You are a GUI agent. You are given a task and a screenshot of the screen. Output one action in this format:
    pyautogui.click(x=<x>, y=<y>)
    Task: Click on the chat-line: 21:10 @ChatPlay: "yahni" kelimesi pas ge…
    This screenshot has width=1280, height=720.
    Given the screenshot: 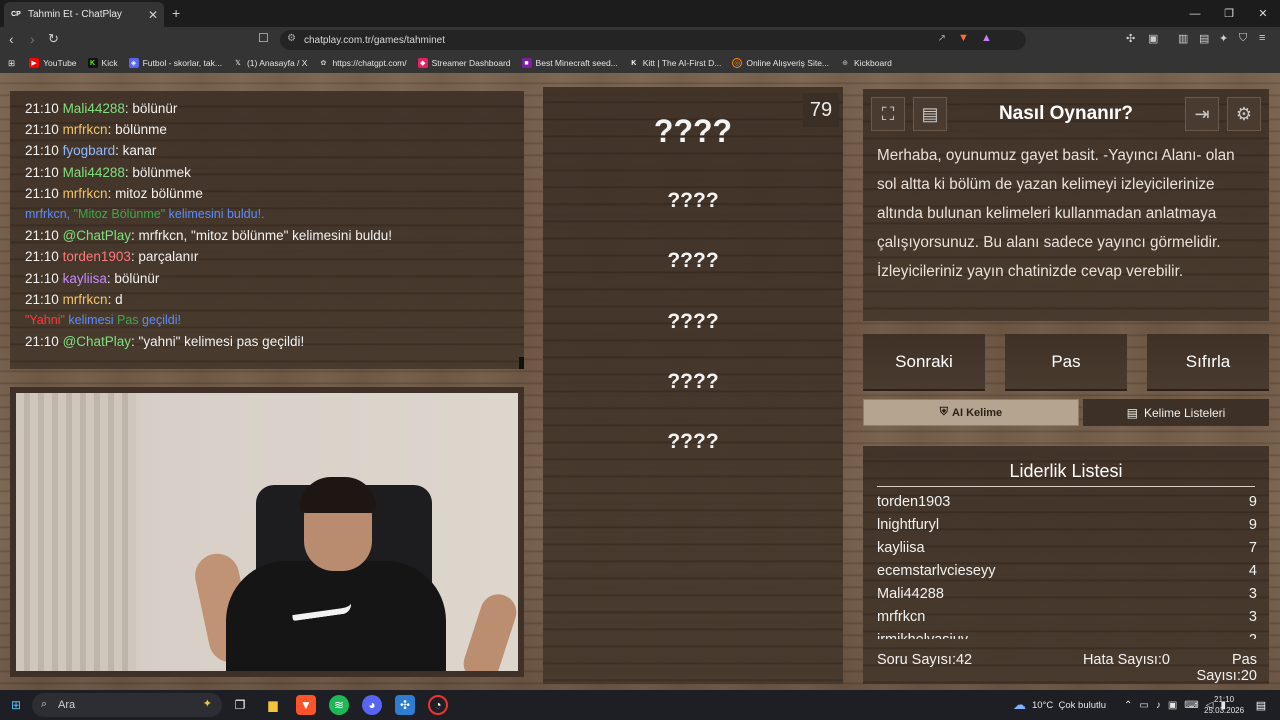 What is the action you would take?
    pyautogui.click(x=165, y=342)
    